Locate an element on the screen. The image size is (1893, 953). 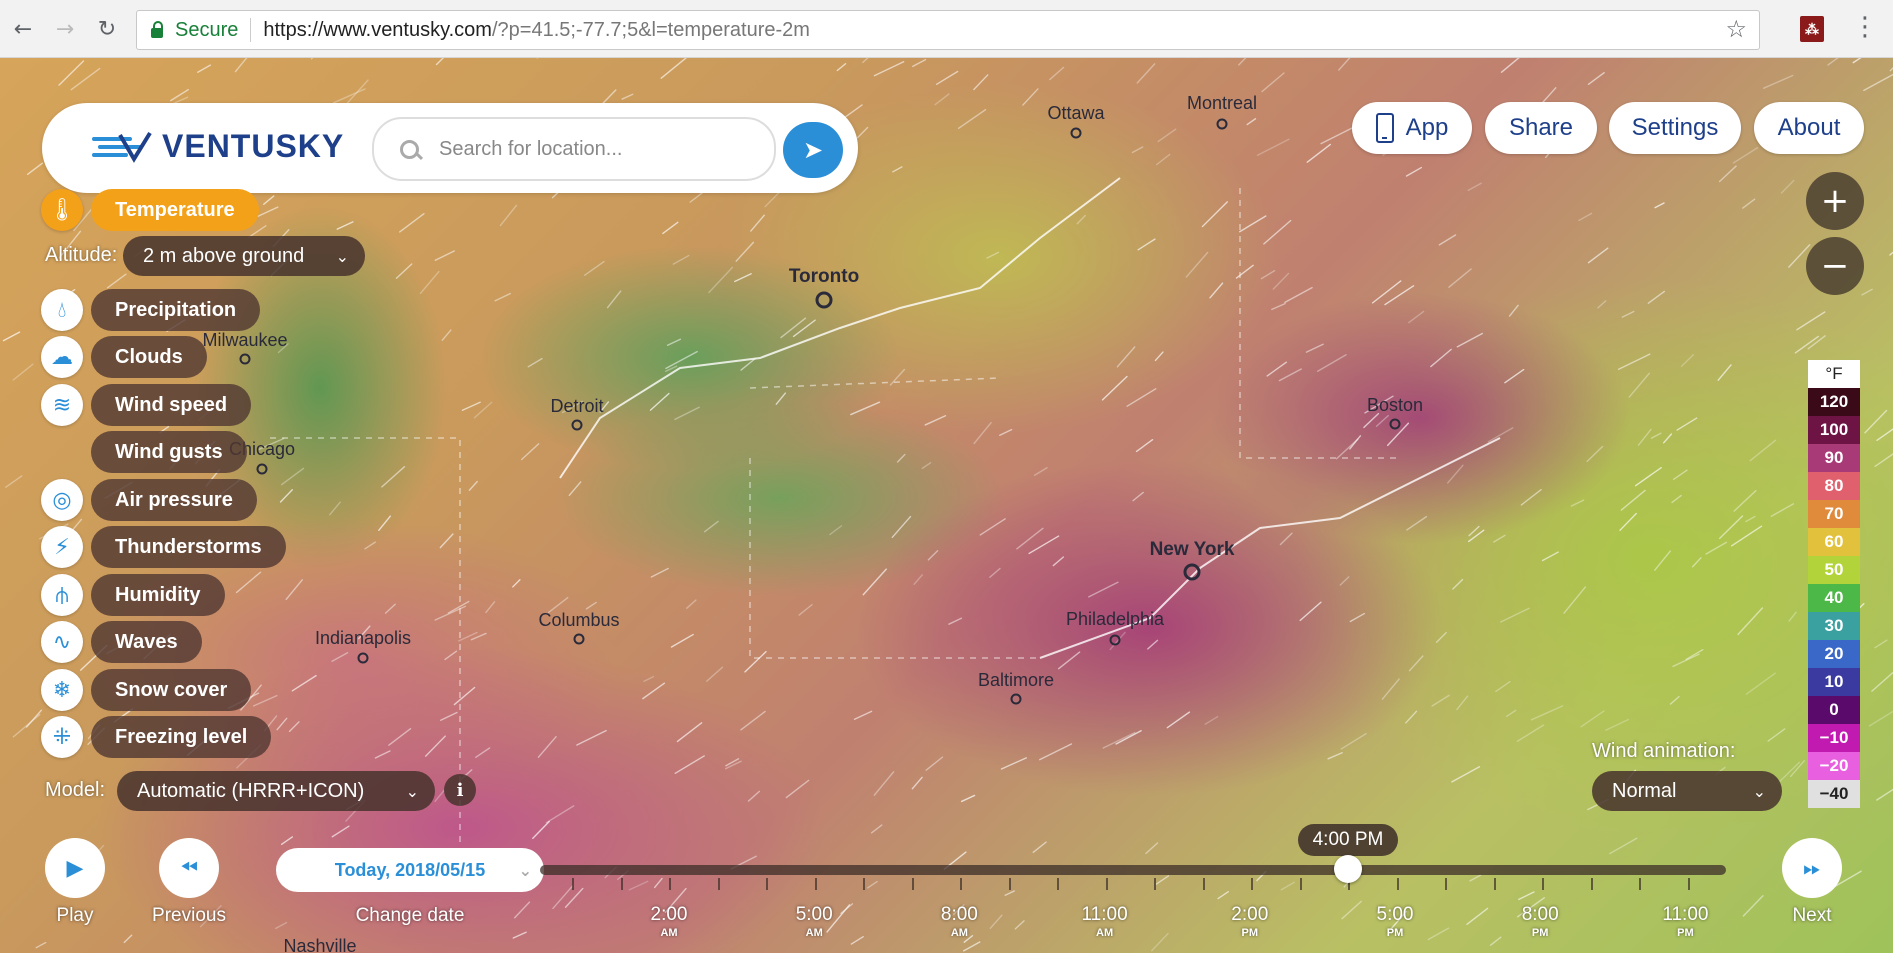
wind-animation-select: Normal ⌄ is located at coordinates (1687, 791).